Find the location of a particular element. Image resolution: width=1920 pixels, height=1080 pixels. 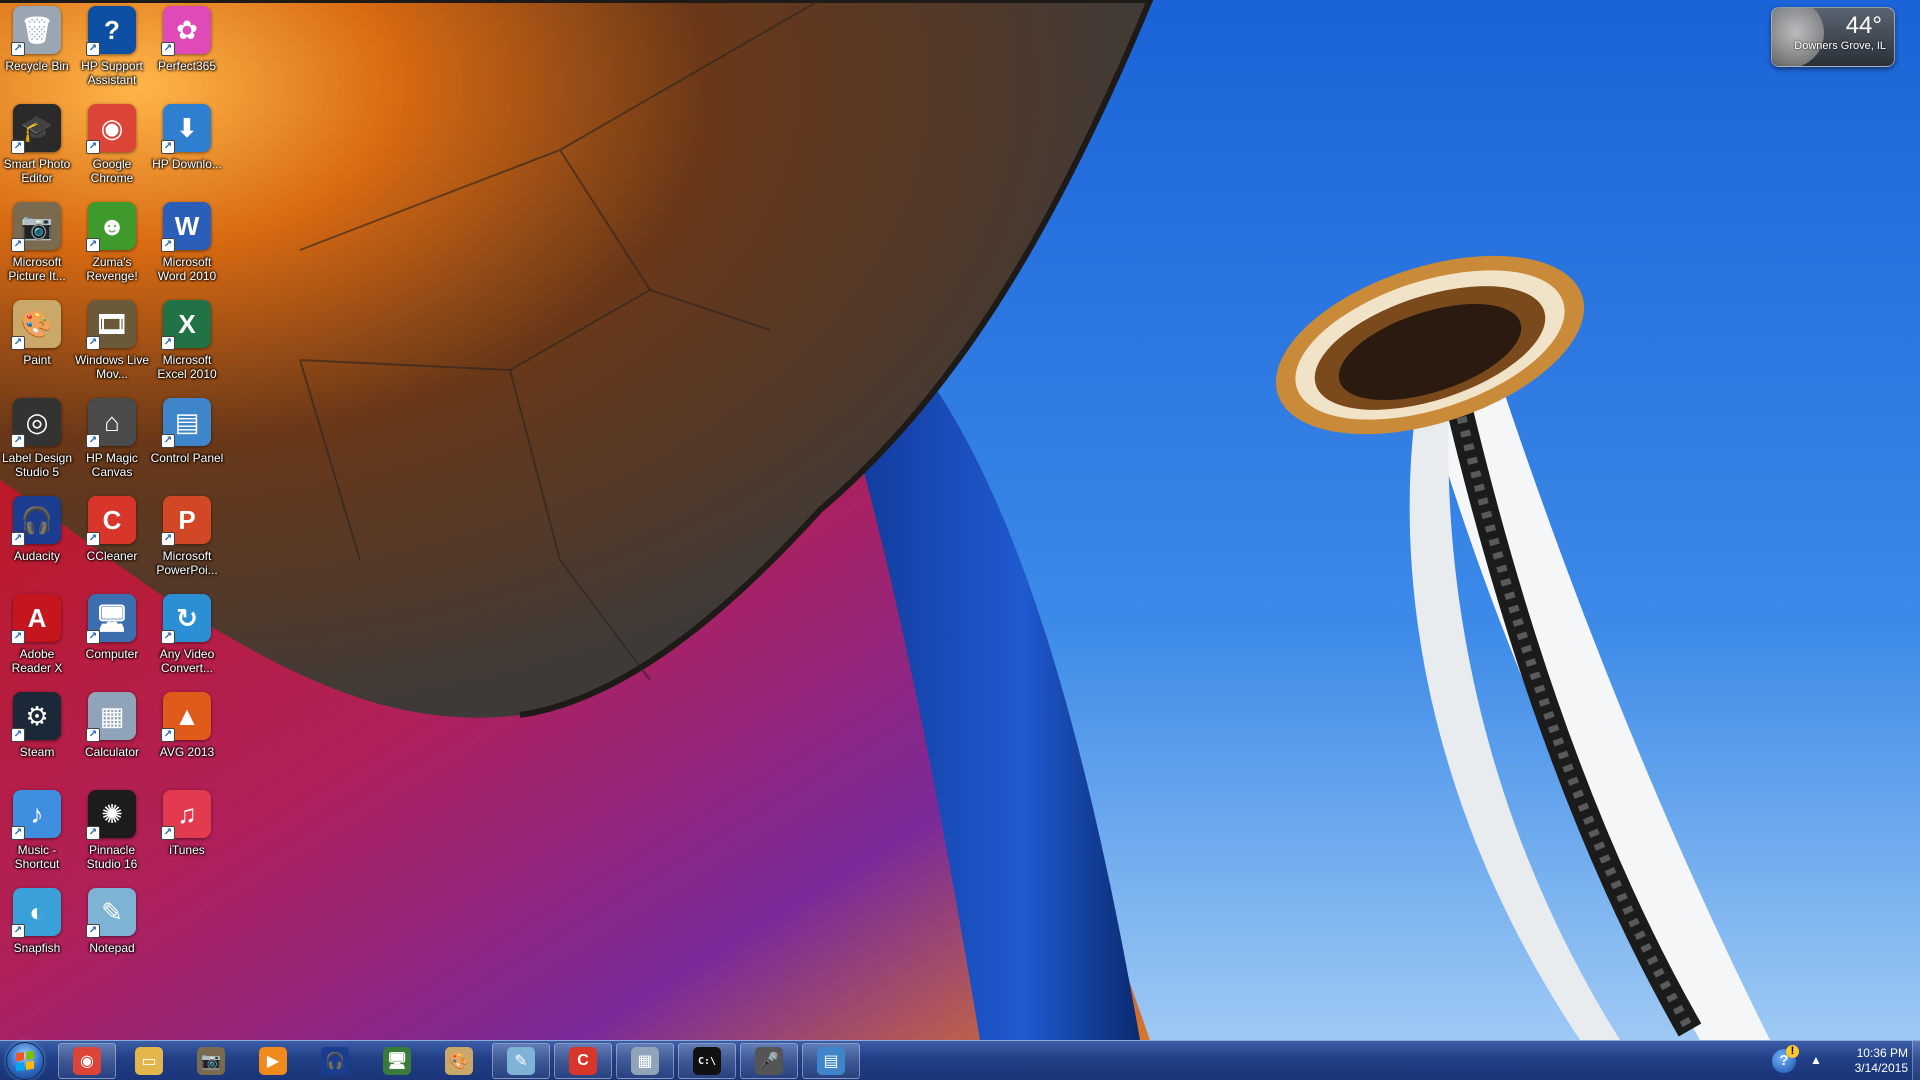

desktop-icon-label: Zuma's Revenge! is located at coordinates (112, 269).